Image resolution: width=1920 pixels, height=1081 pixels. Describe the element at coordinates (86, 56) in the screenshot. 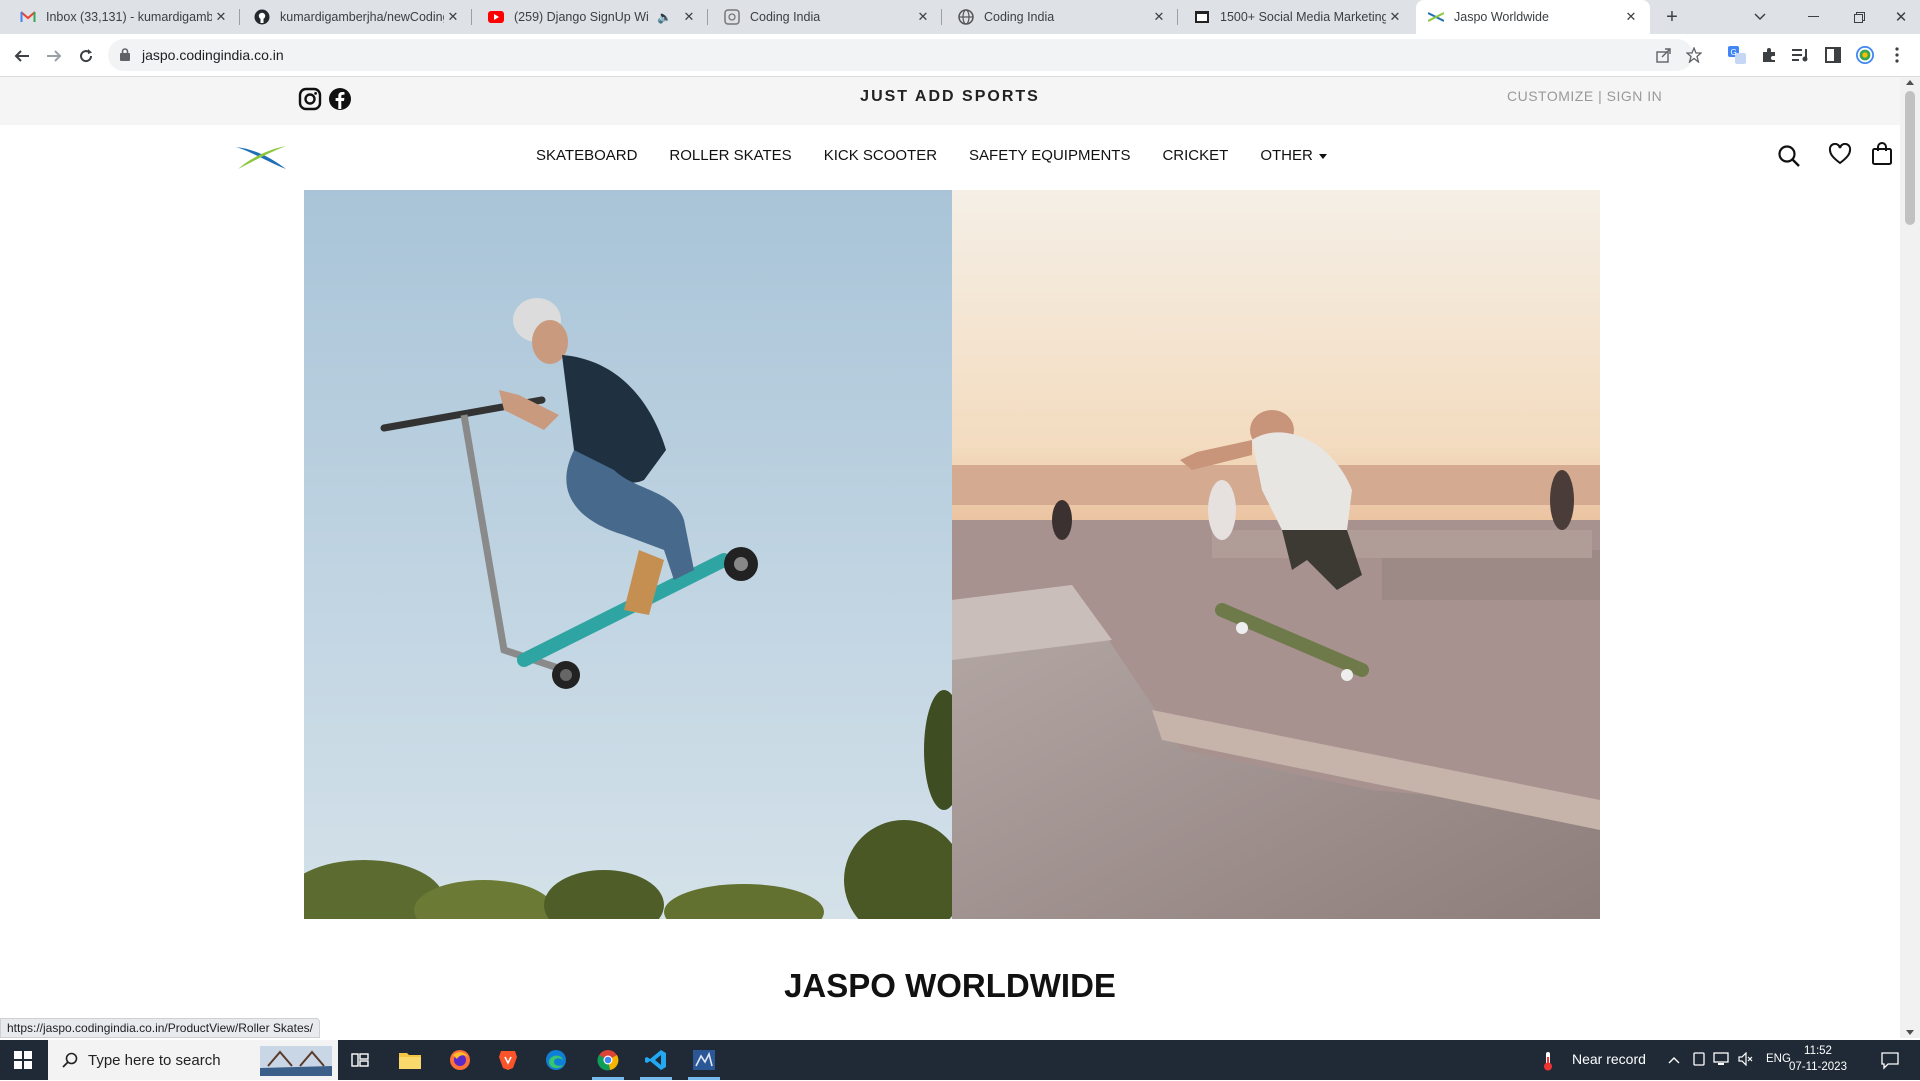

I see `reload-button` at that location.